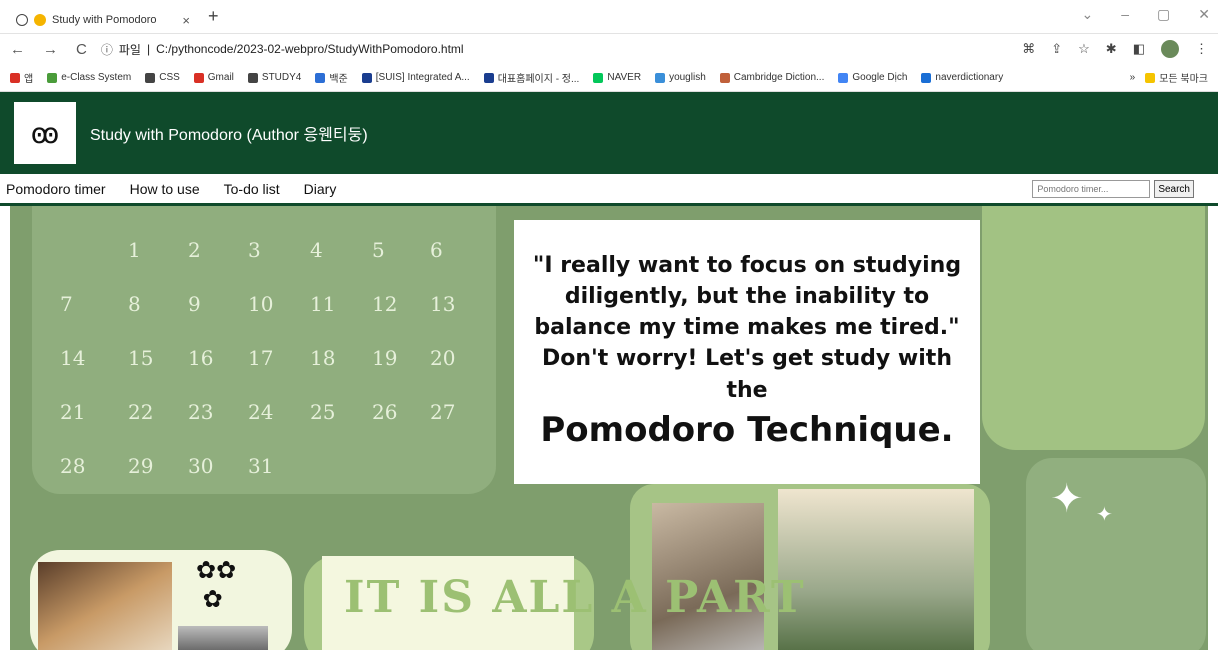 This screenshot has width=1218, height=652. Describe the element at coordinates (194, 250) in the screenshot. I see `calendar-day: 2` at that location.